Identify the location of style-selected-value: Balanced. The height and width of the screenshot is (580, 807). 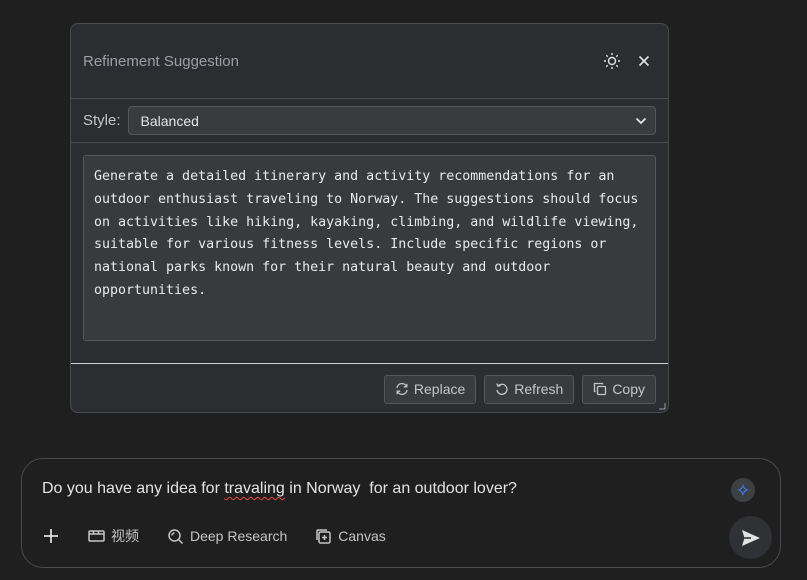
(169, 120).